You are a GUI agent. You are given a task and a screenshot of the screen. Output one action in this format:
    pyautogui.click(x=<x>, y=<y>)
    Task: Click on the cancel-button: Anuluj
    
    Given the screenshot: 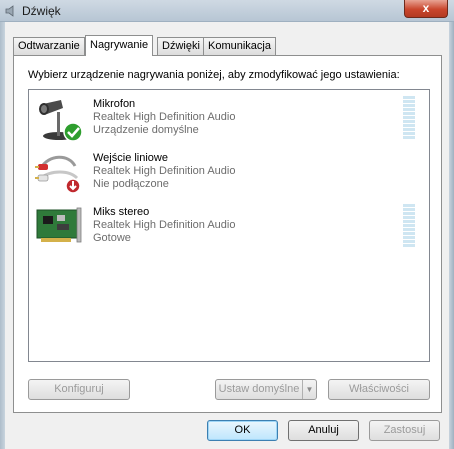 What is the action you would take?
    pyautogui.click(x=323, y=430)
    